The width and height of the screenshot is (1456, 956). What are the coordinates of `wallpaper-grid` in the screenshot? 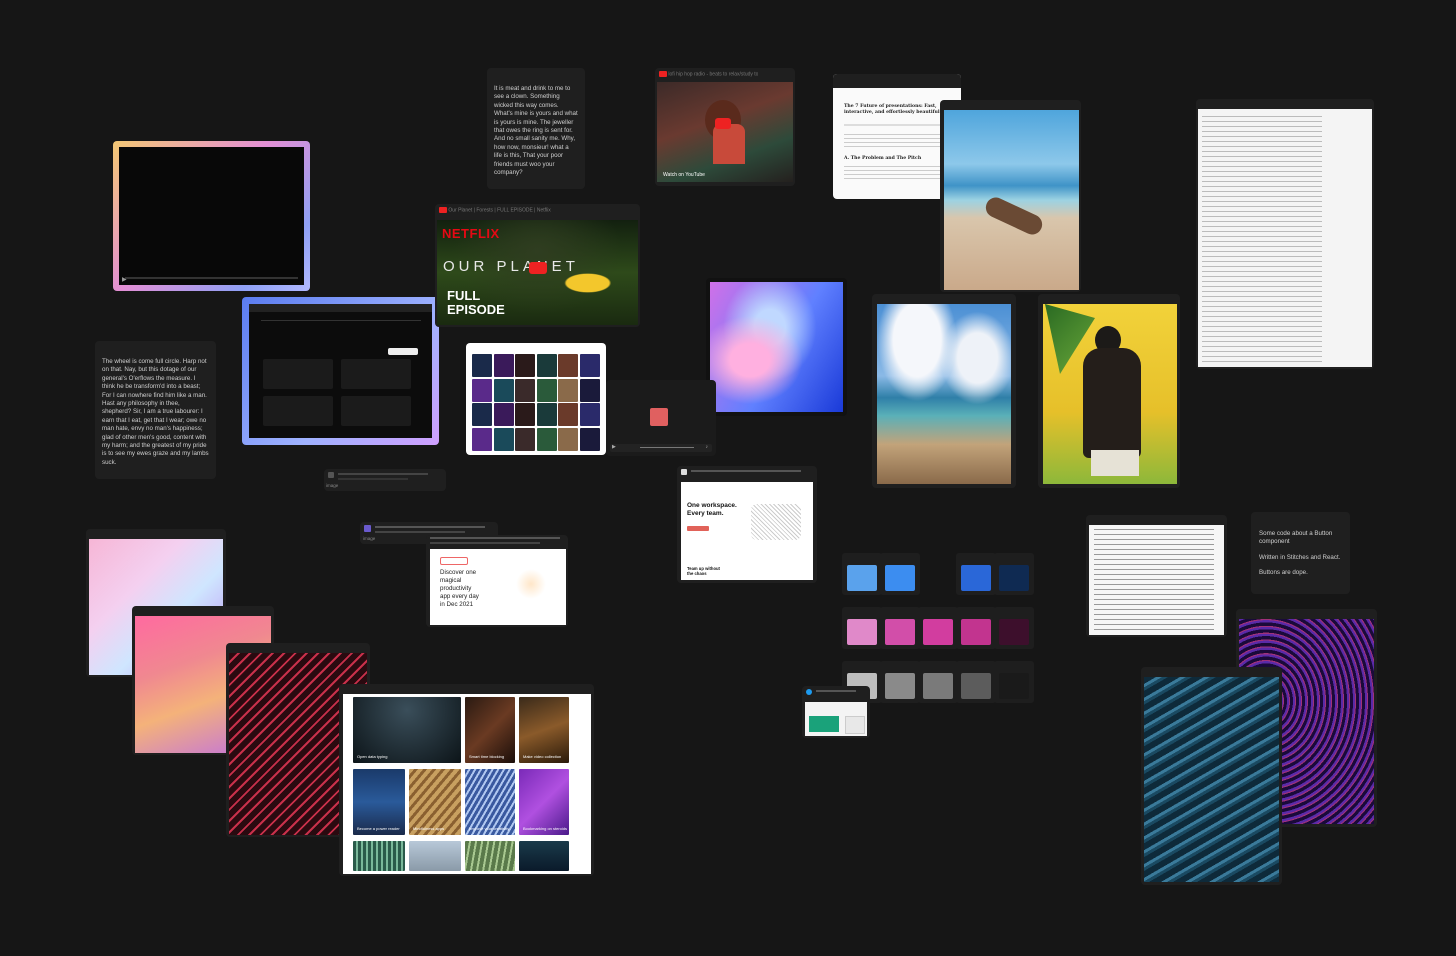 It's located at (536, 402).